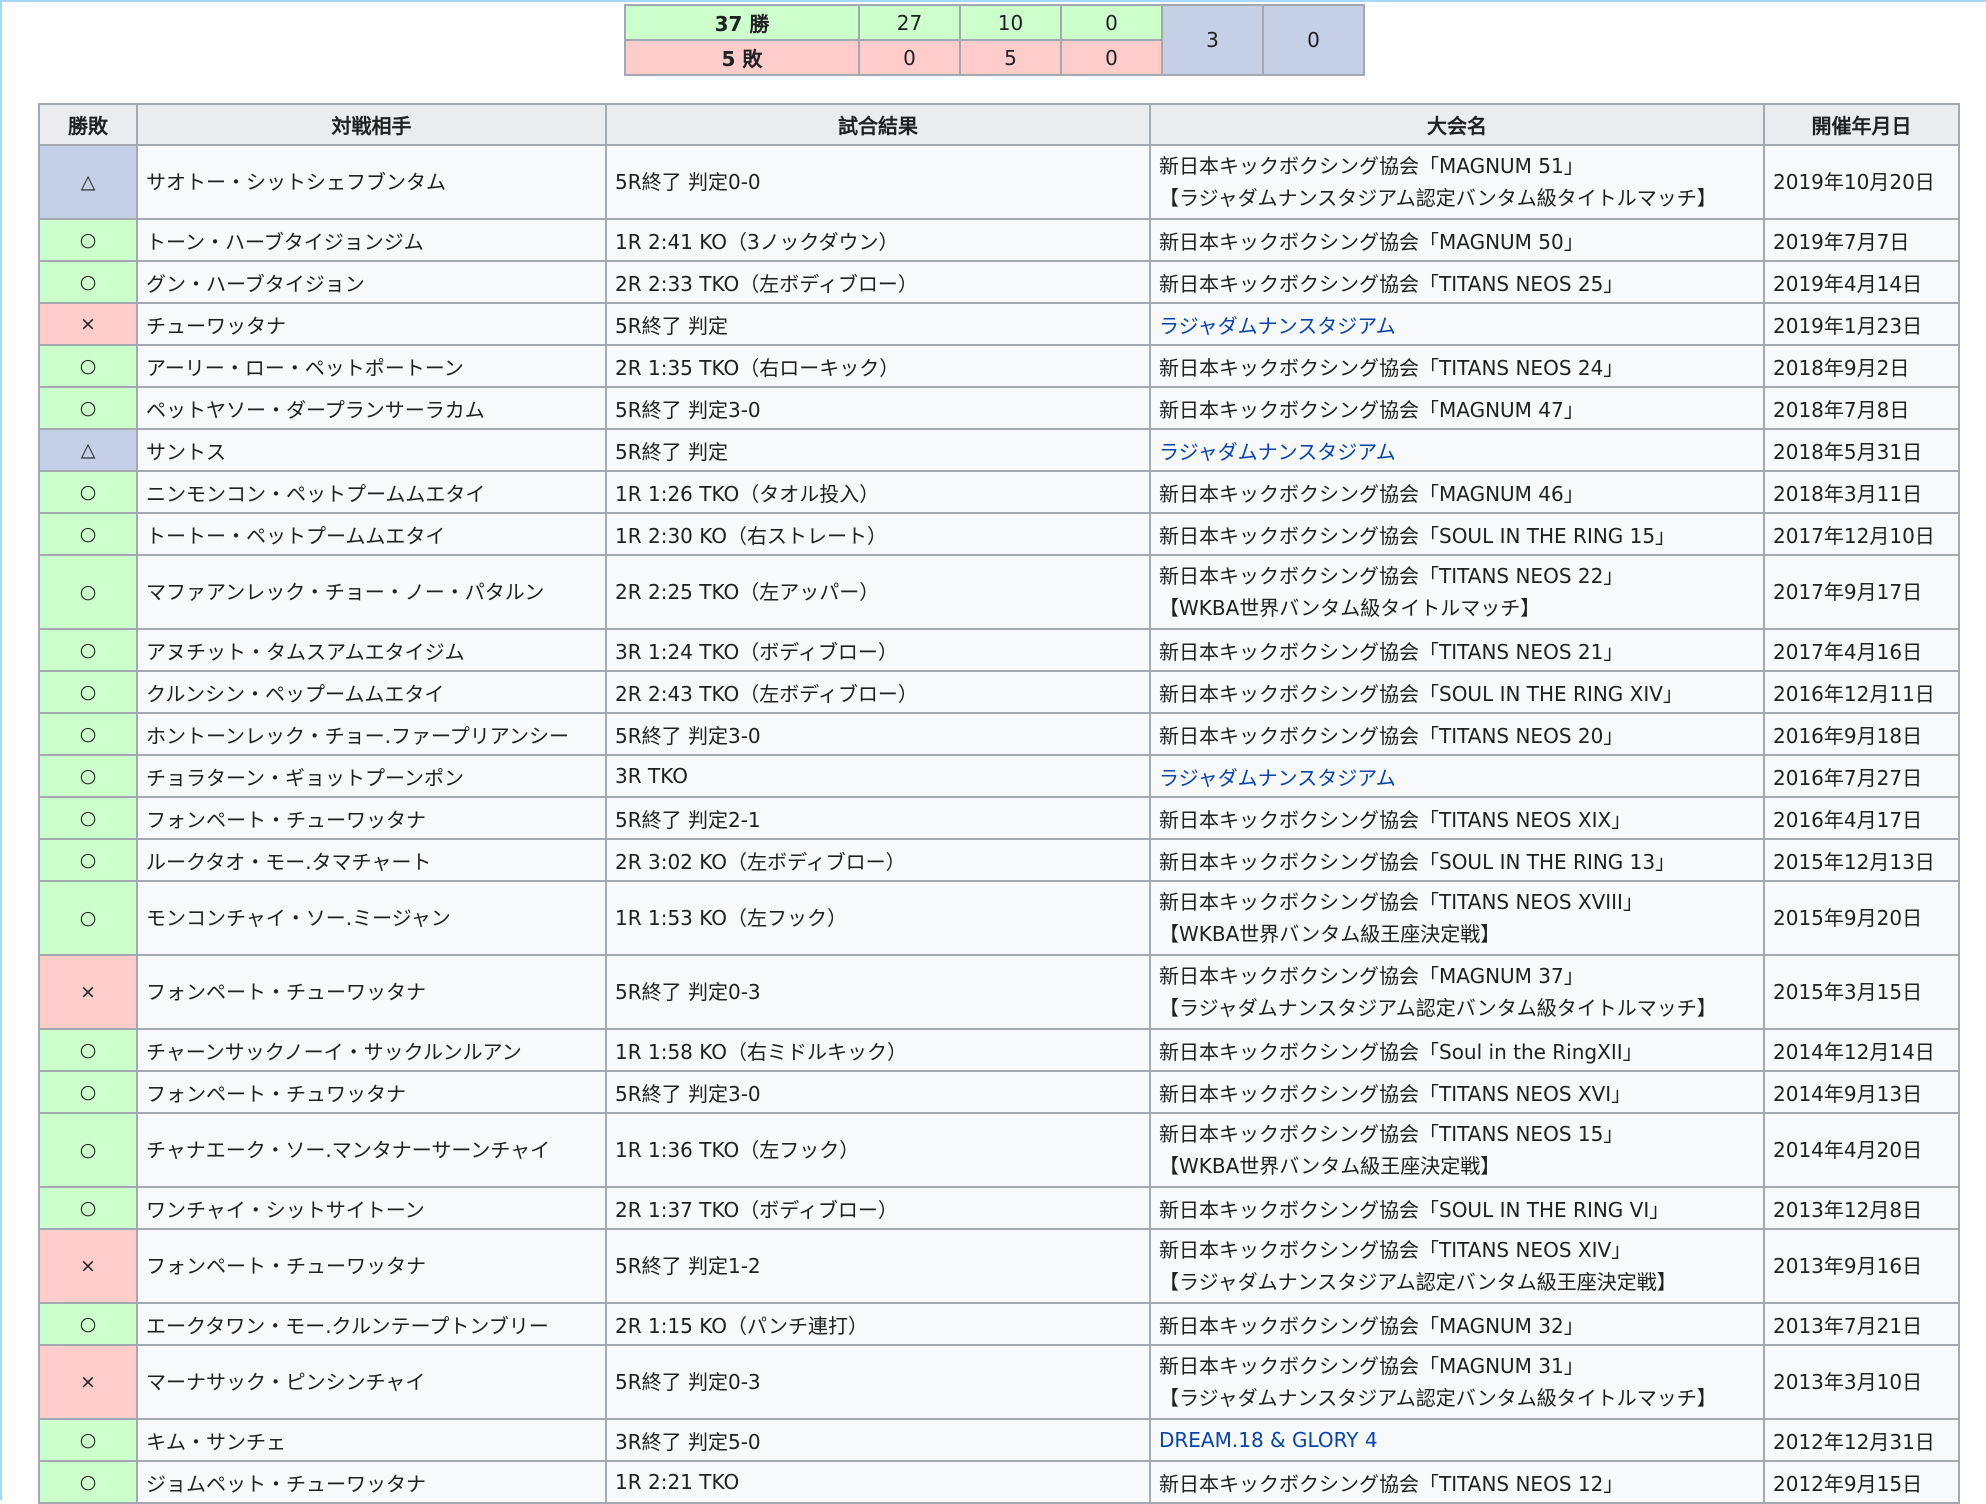  Describe the element at coordinates (878, 918) in the screenshot. I see `outcome-cell: 1R 1:53 KO（左フック）` at that location.